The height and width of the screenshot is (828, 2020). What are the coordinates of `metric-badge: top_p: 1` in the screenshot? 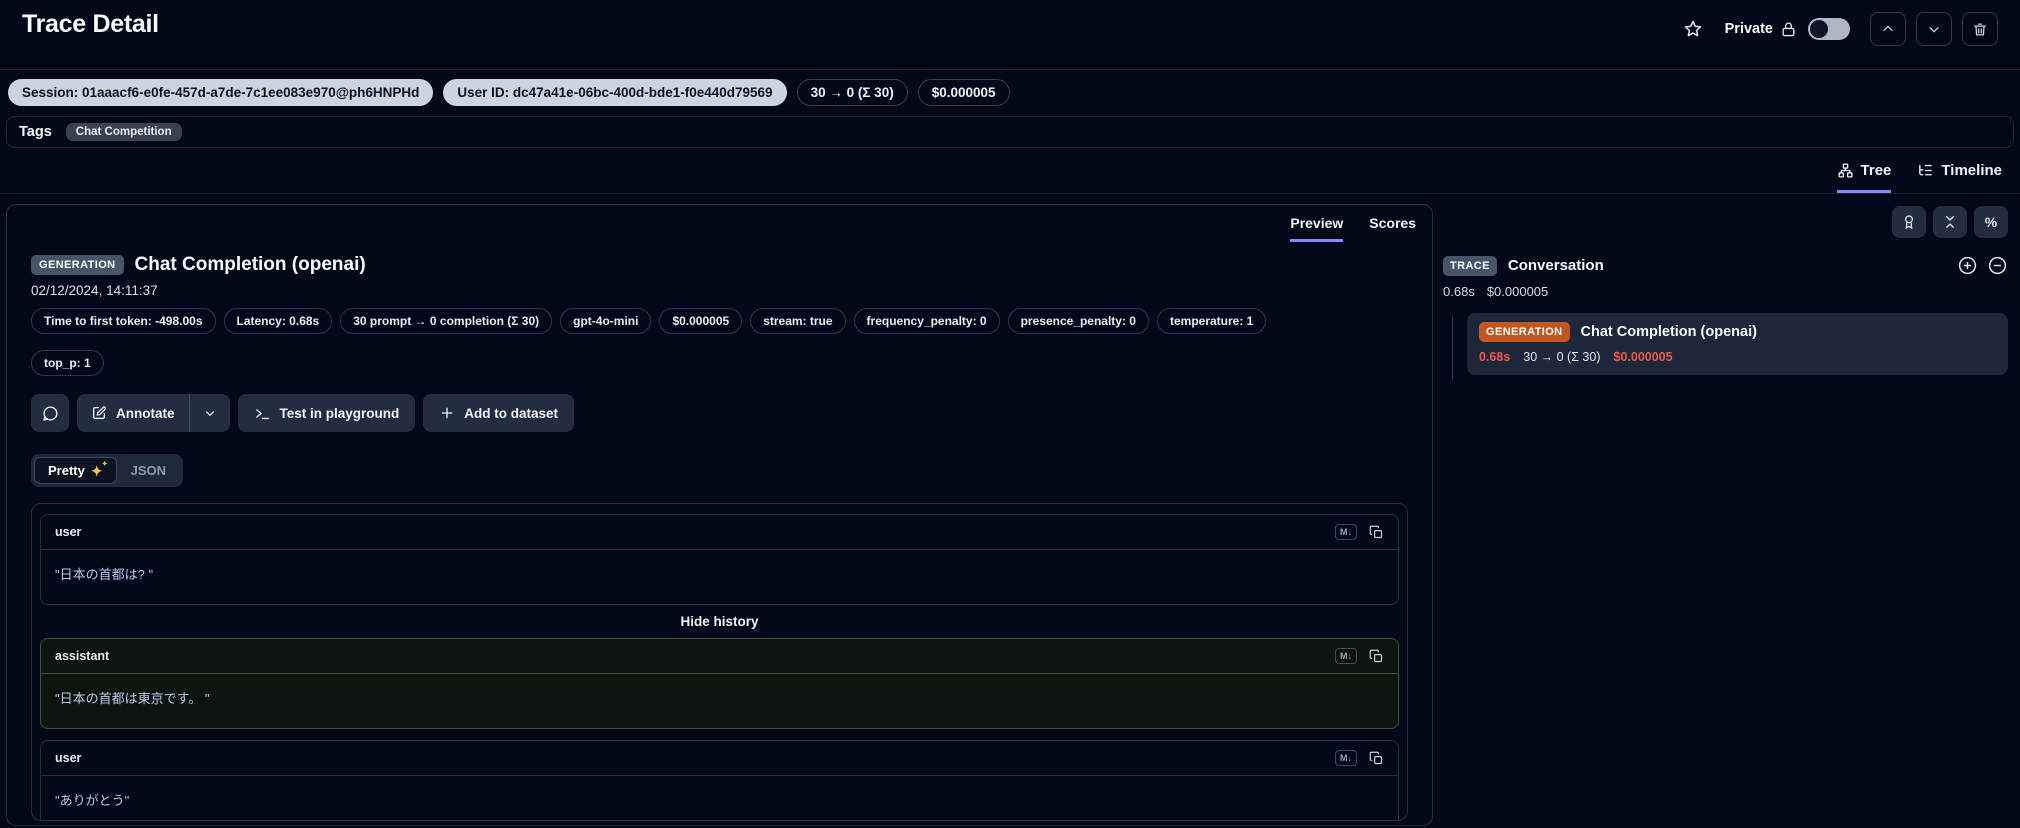 It's located at (67, 363).